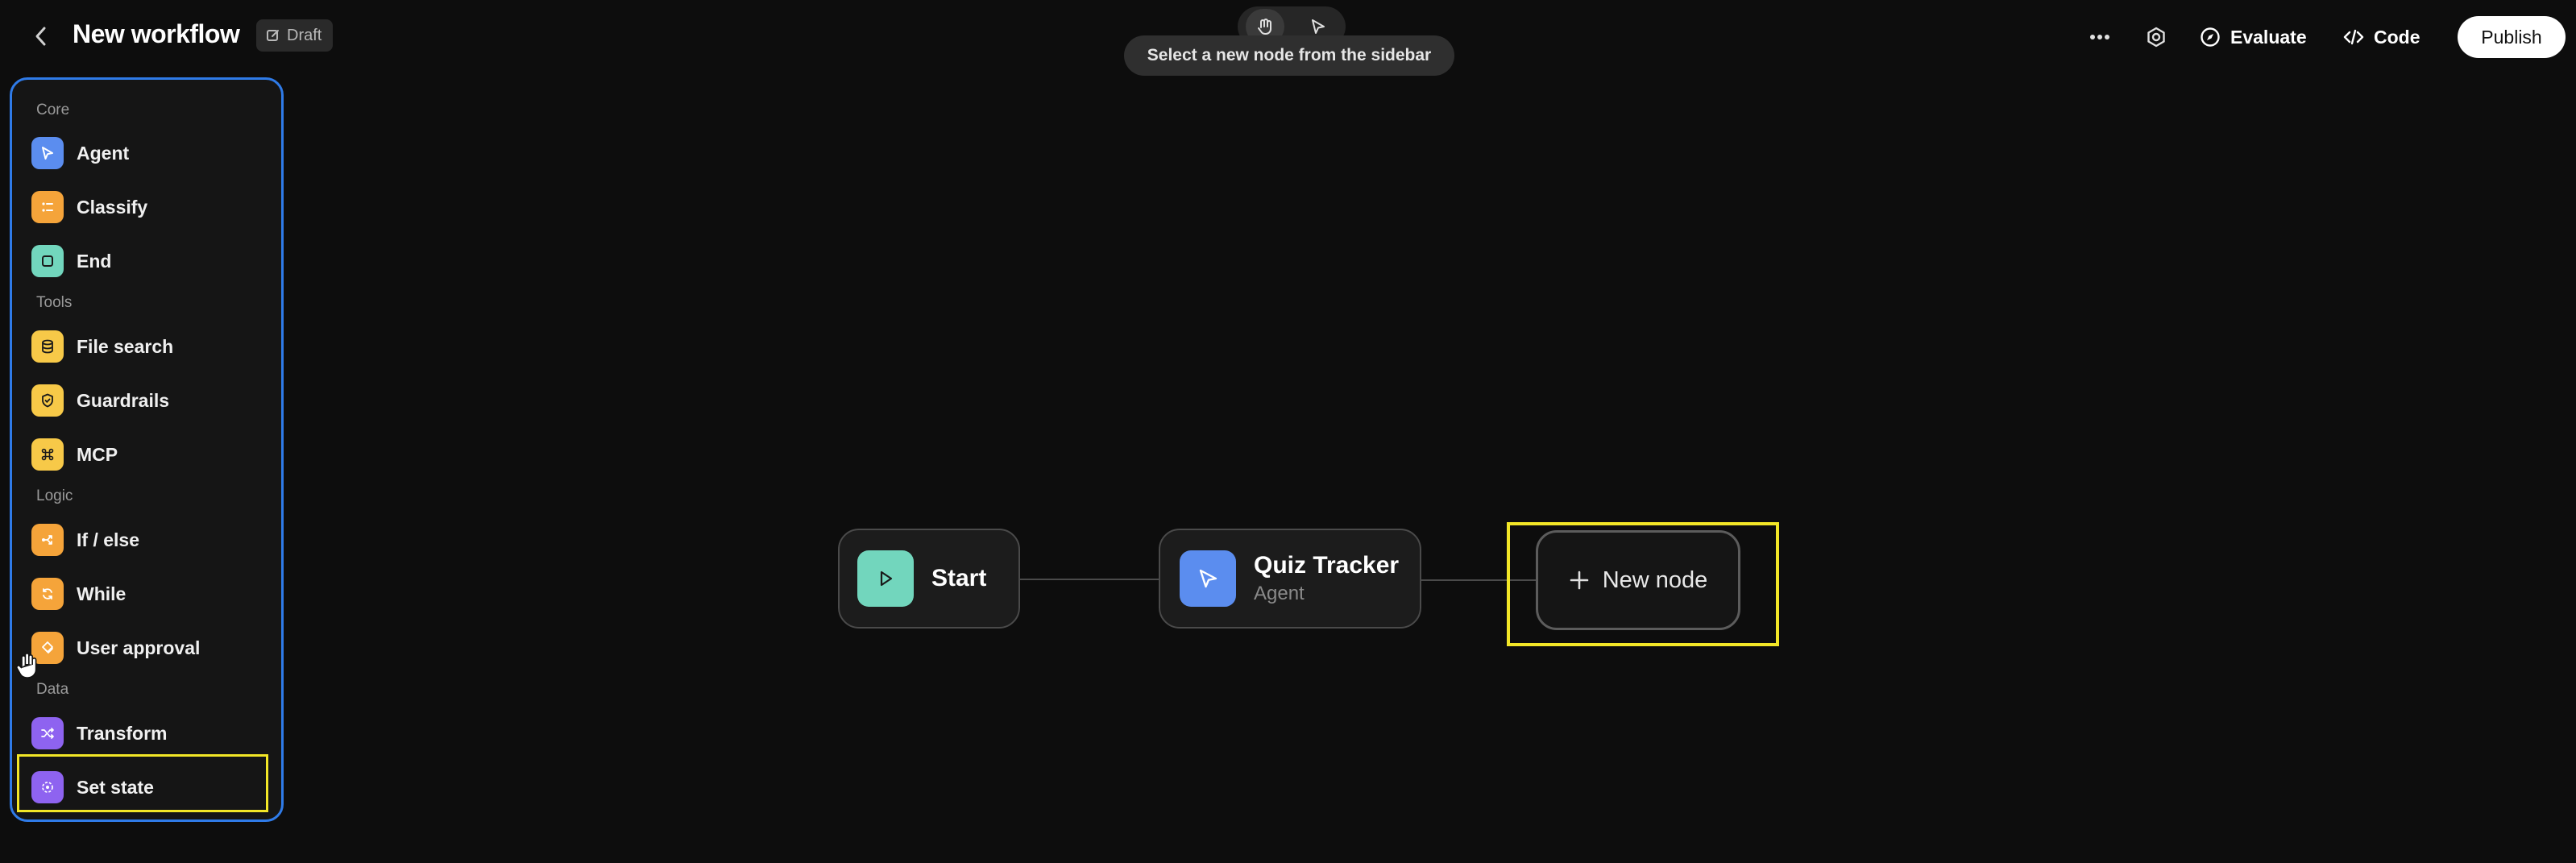 This screenshot has height=863, width=2576. Describe the element at coordinates (885, 578) in the screenshot. I see `play-icon` at that location.